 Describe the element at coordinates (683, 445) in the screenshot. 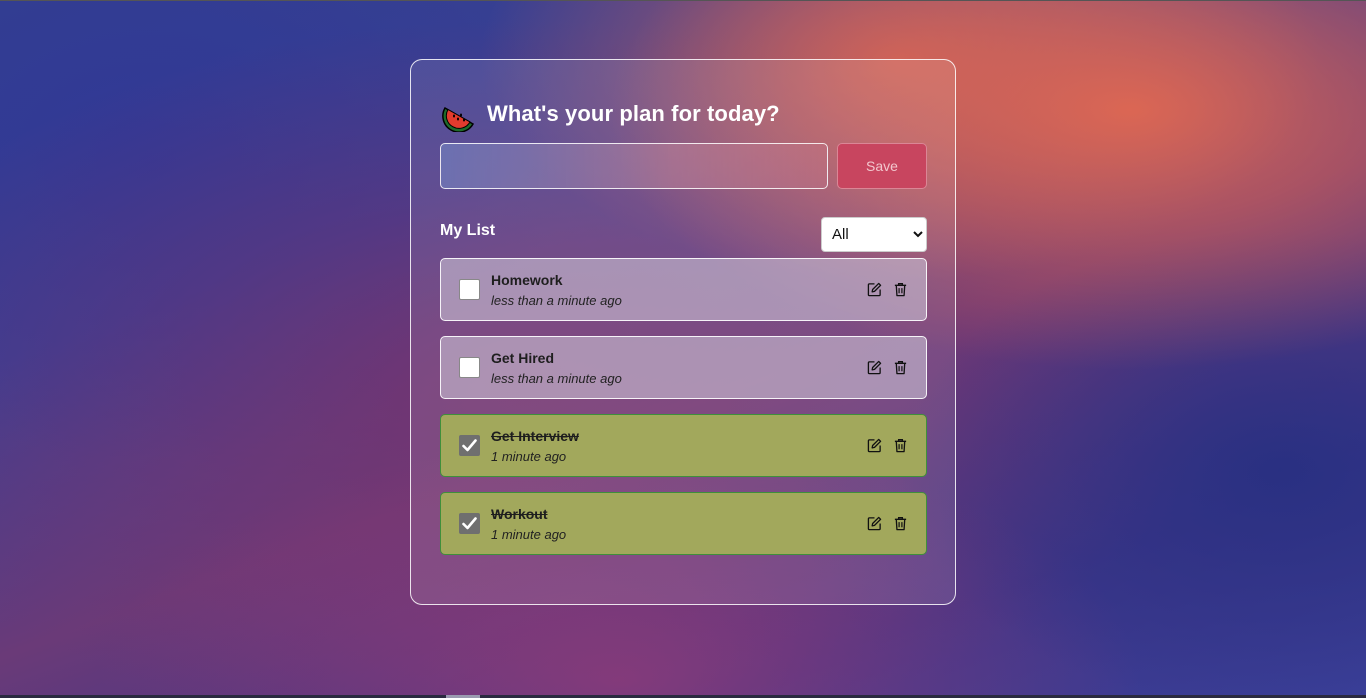

I see `list-item: Get Interview 1 minute ago` at that location.